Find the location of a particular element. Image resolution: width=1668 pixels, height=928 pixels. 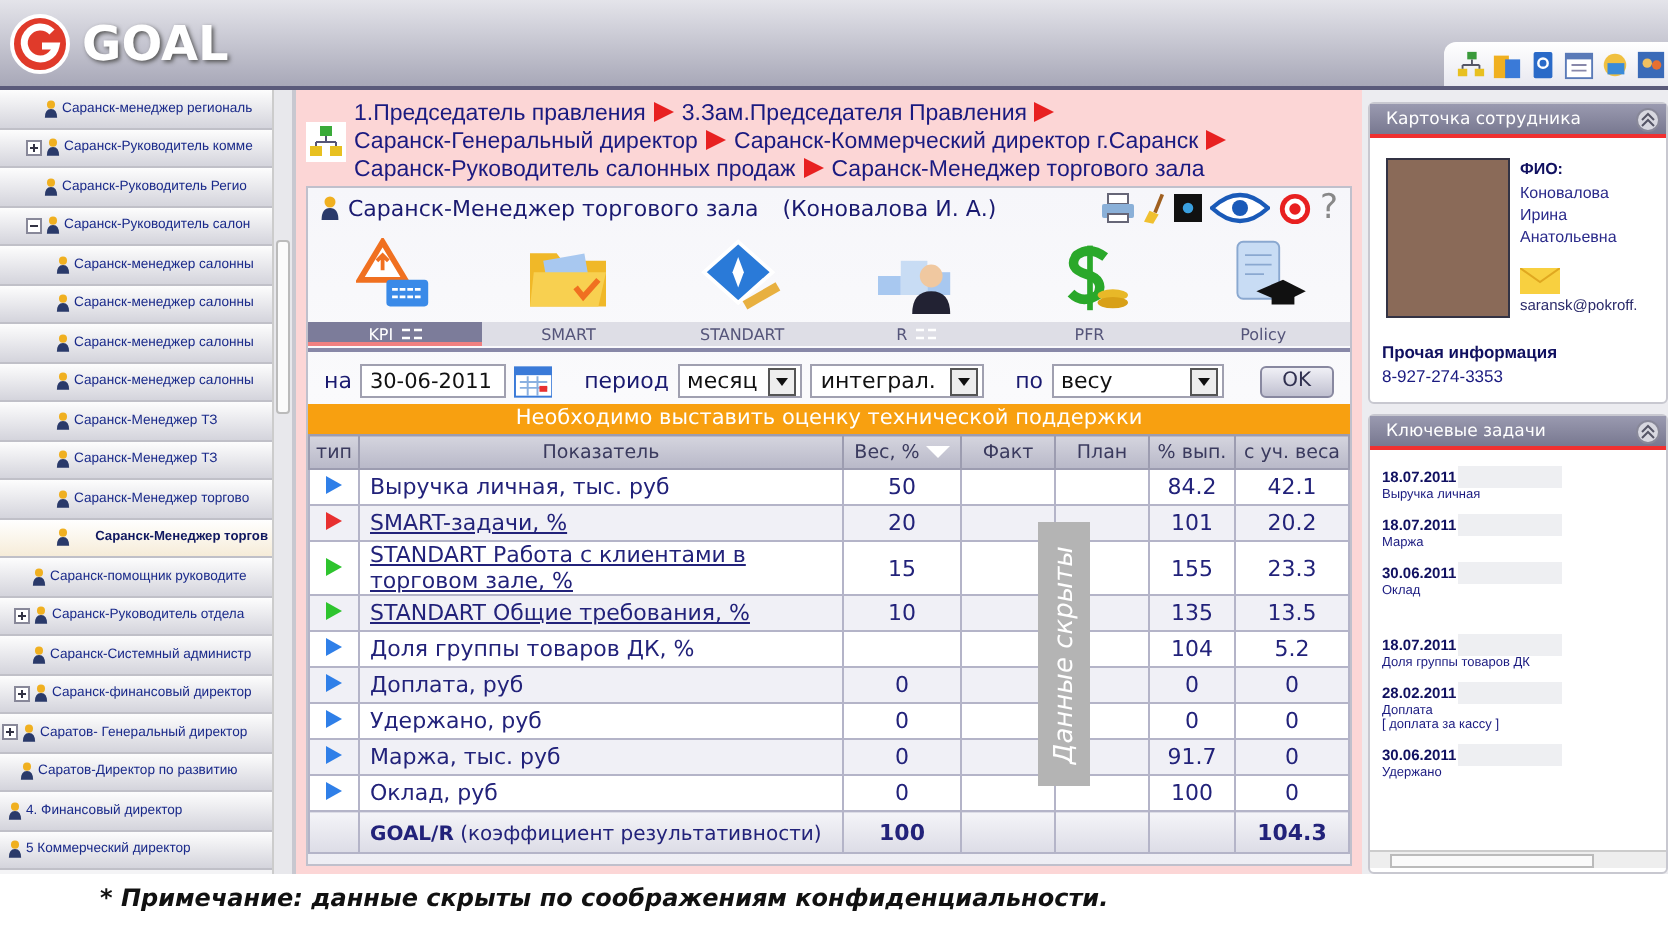

card-header: Ключевые задачи is located at coordinates (1518, 433).